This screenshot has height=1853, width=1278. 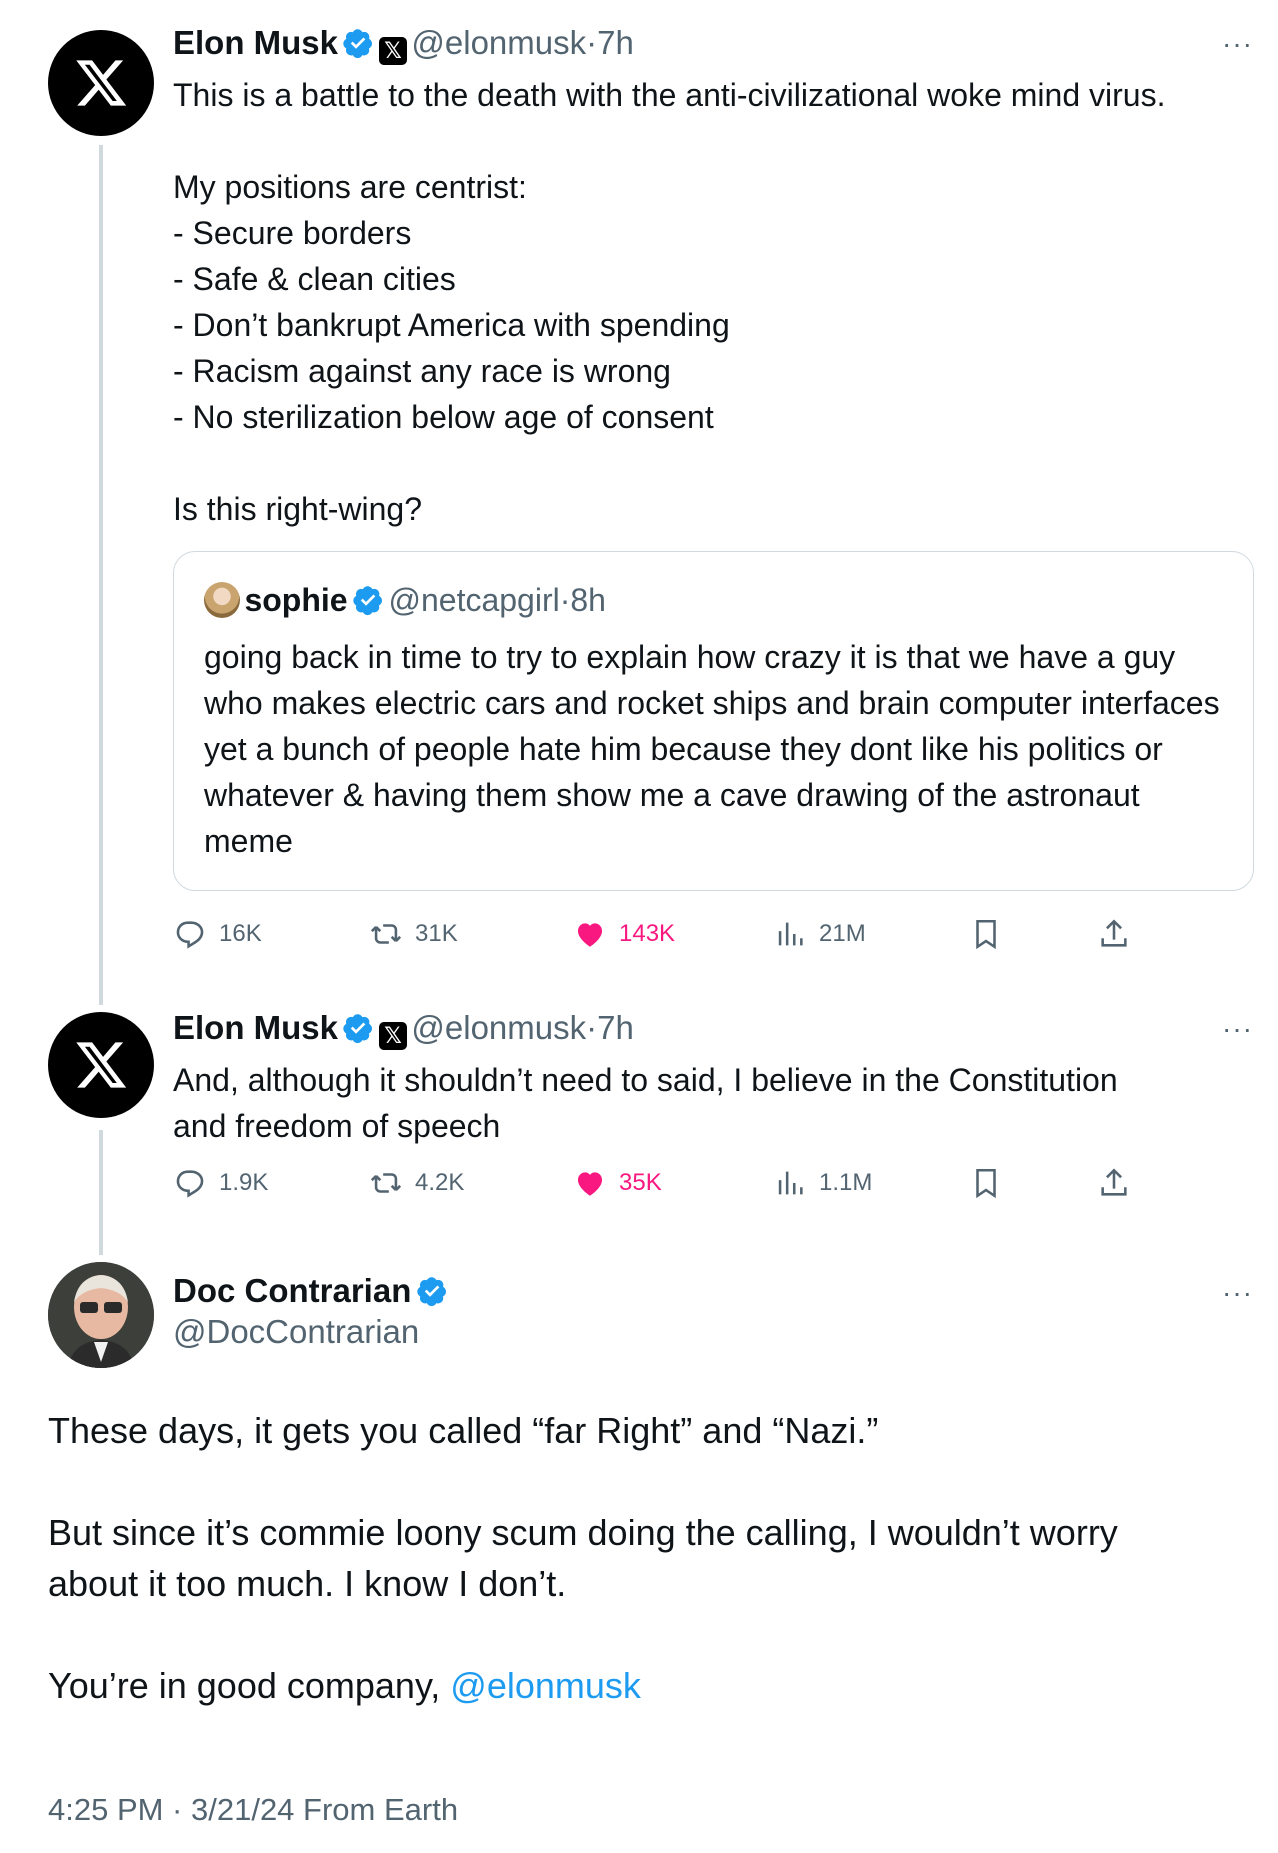 I want to click on retweet-count: 4.2K, so click(x=440, y=1182).